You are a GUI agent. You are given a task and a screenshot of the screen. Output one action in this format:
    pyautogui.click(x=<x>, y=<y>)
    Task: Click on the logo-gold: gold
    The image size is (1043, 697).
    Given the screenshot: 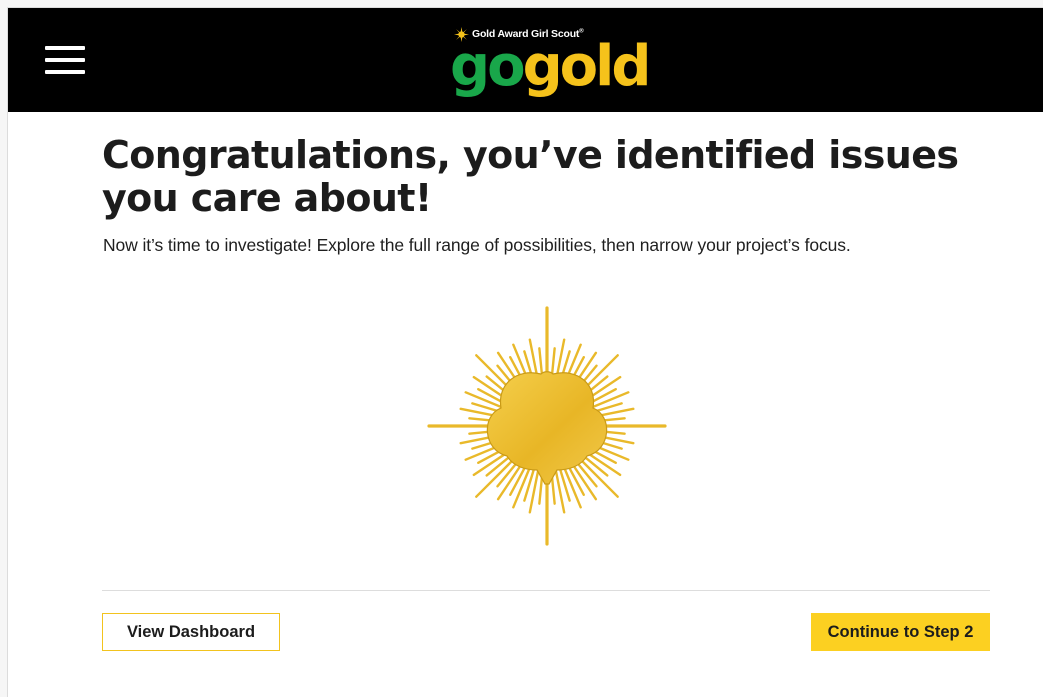 What is the action you would take?
    pyautogui.click(x=587, y=66)
    